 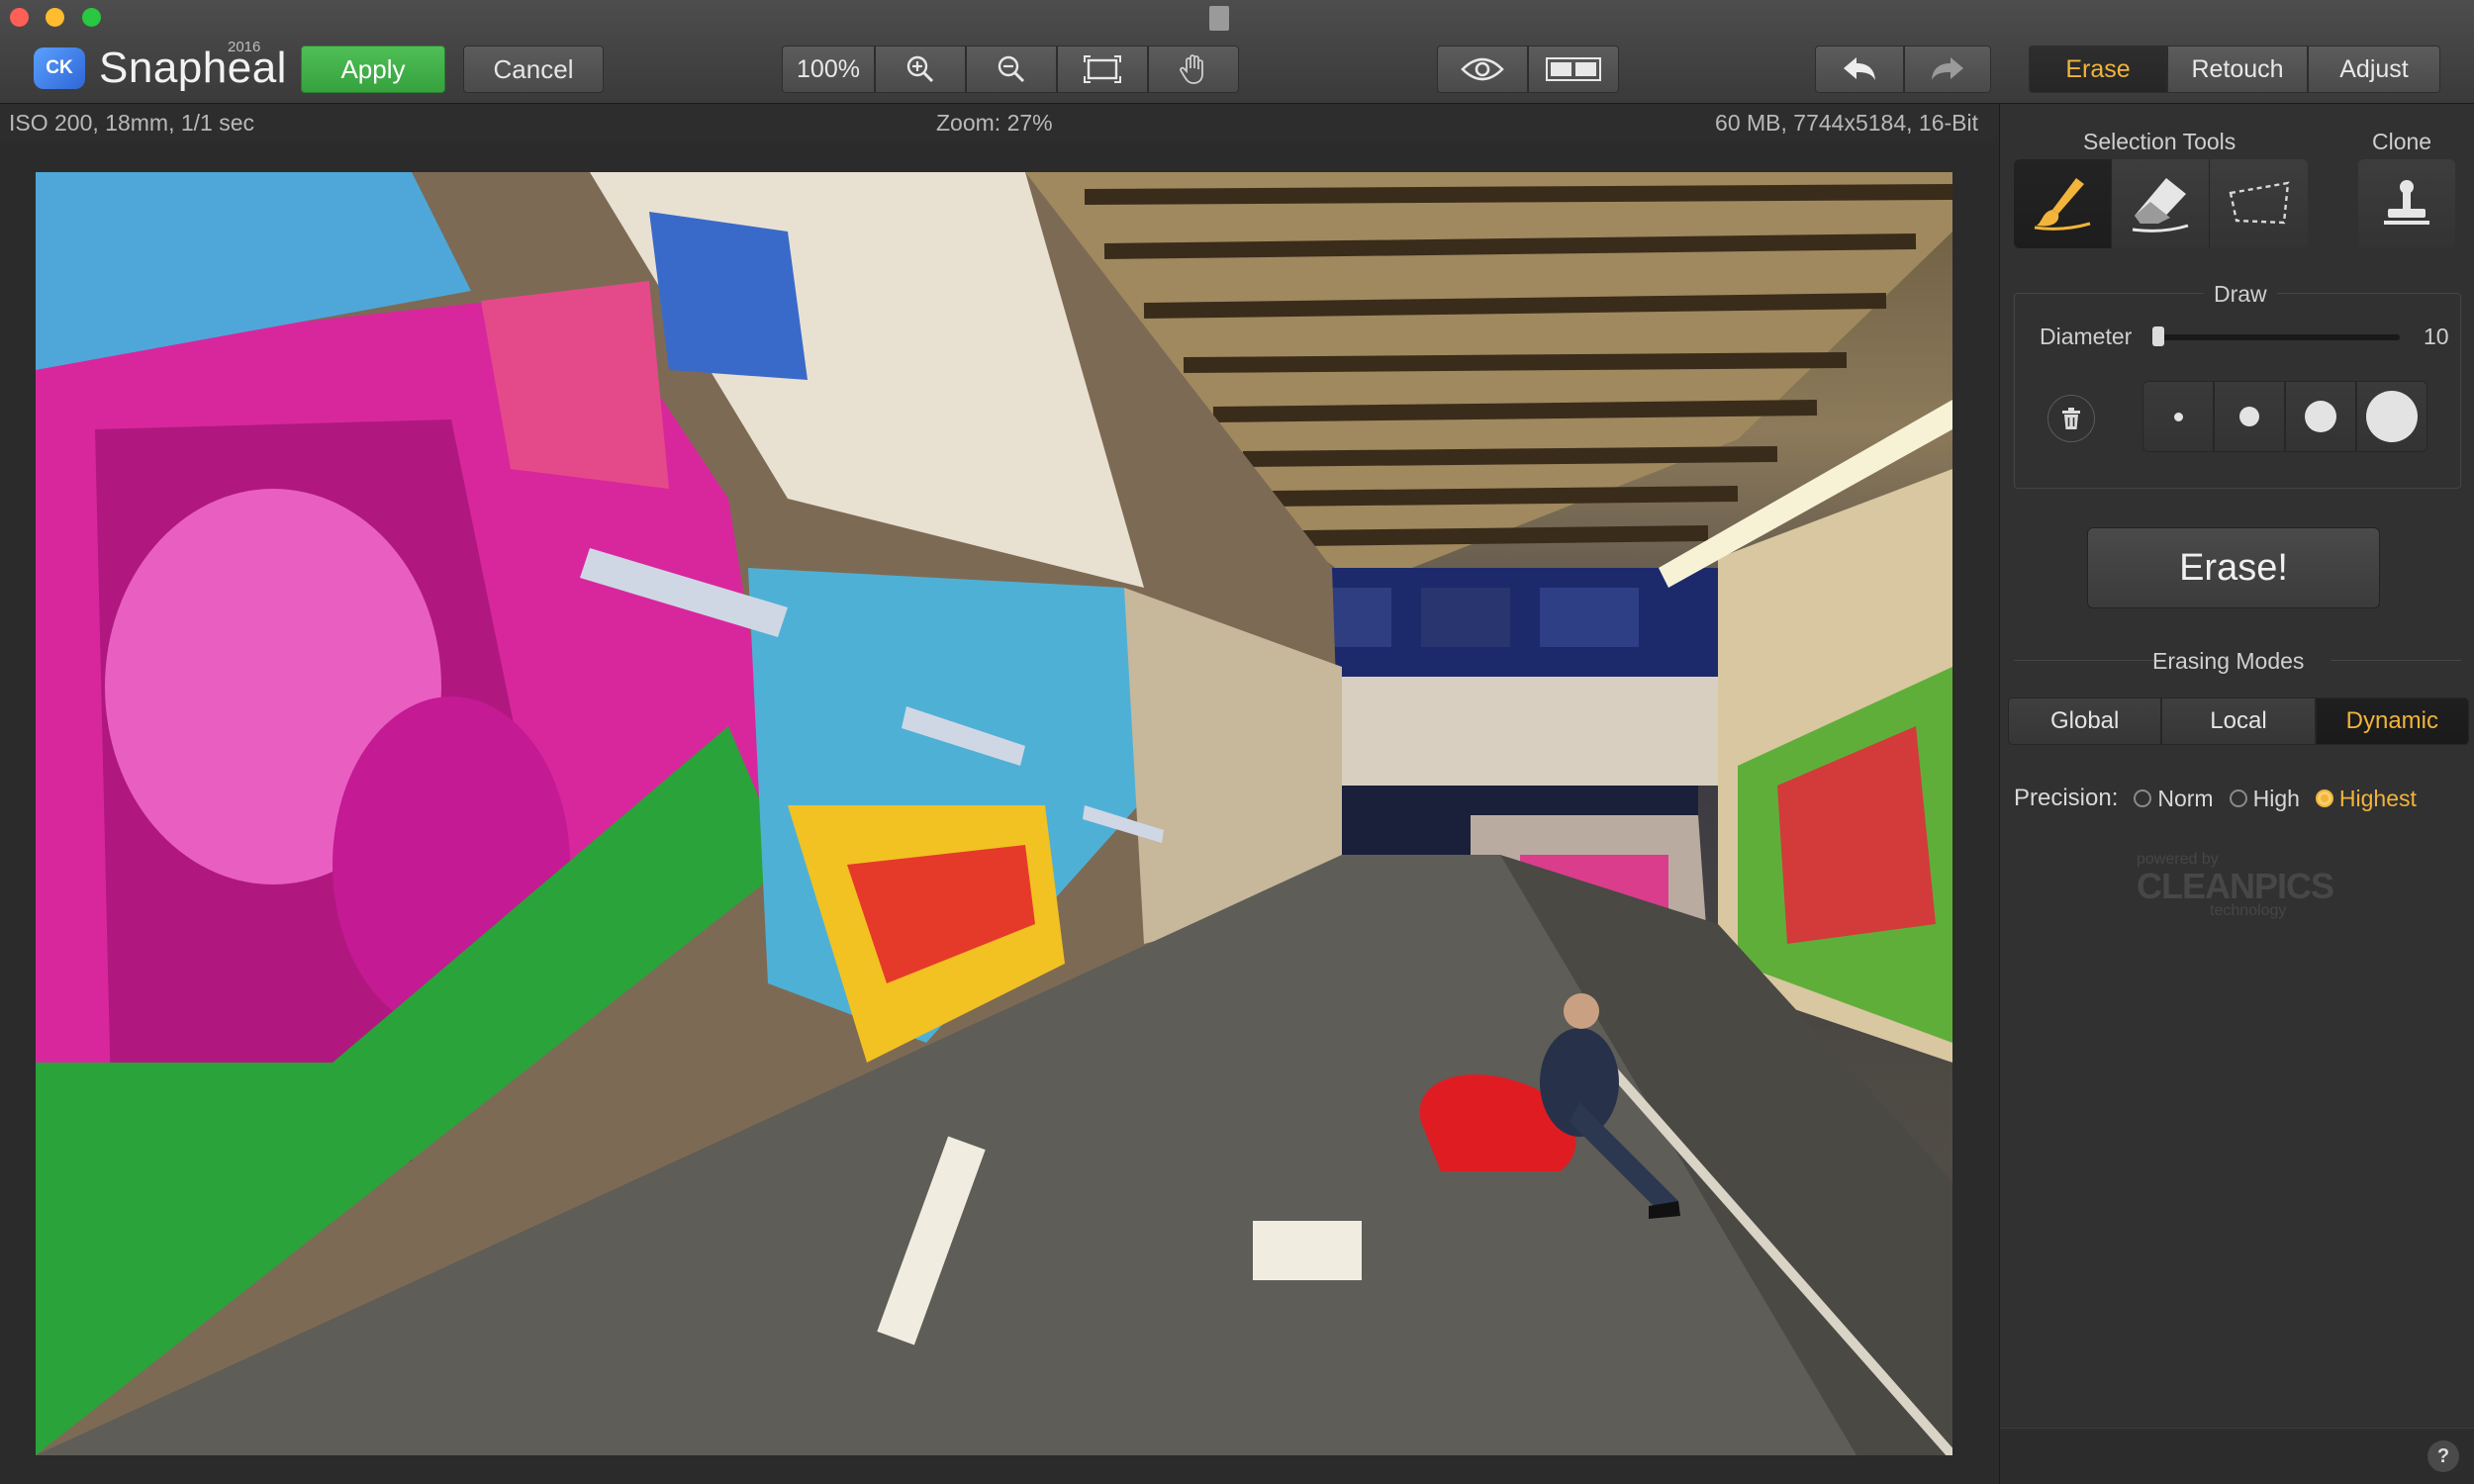 I want to click on view-controls, so click(x=1528, y=69).